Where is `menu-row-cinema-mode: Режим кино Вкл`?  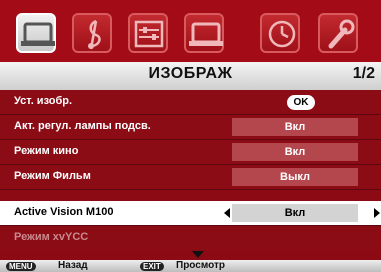
menu-row-cinema-mode: Режим кино Вкл is located at coordinates (190, 152).